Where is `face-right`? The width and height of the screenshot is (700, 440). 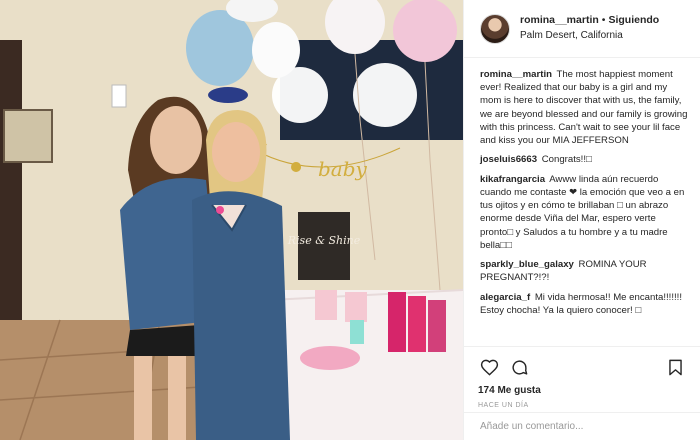 face-right is located at coordinates (236, 152).